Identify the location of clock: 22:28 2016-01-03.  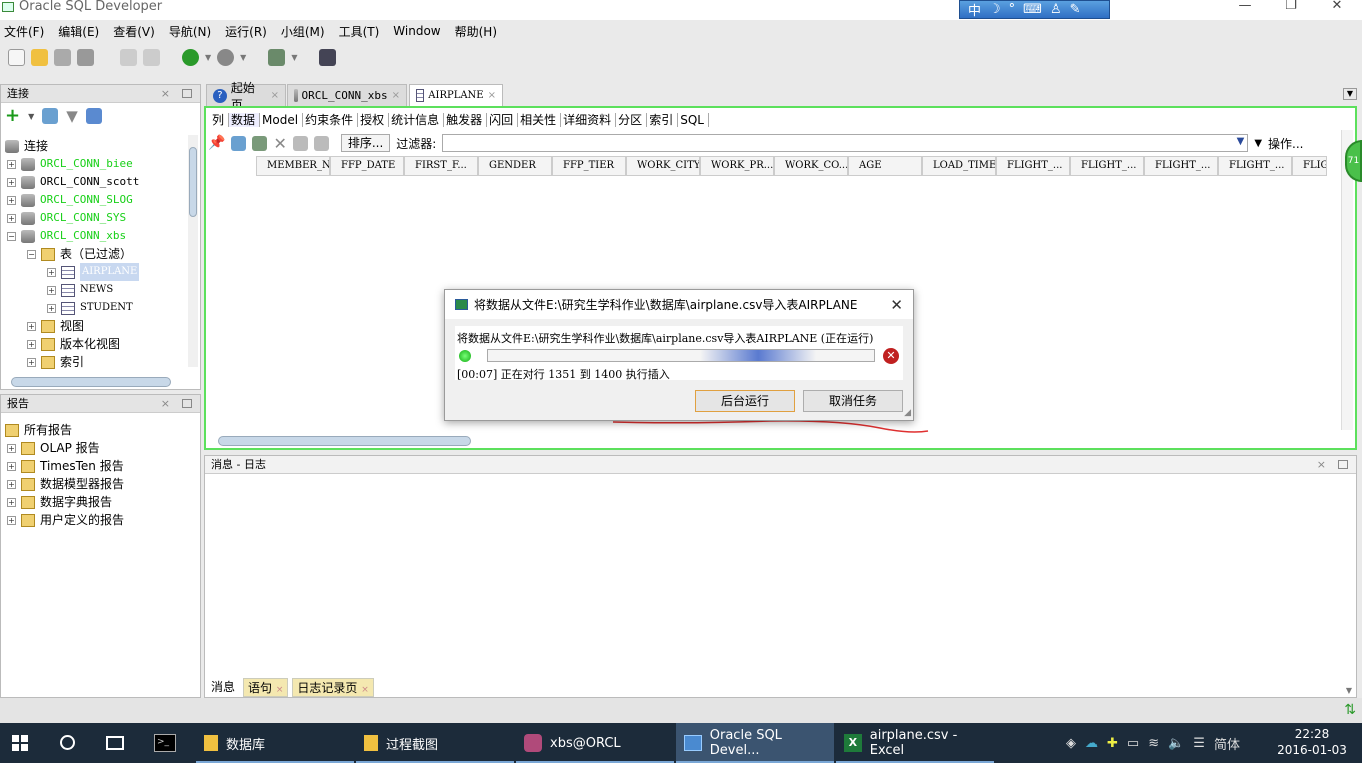
(1312, 742).